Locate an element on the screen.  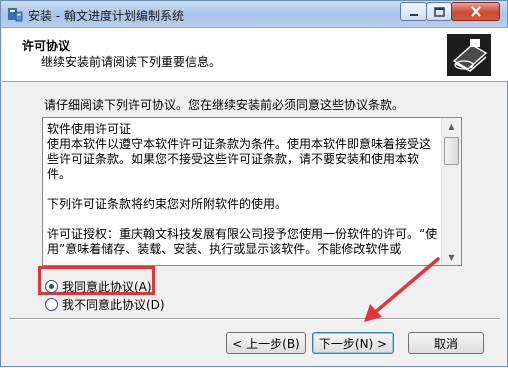
cancel-button: 取消 is located at coordinates (446, 343).